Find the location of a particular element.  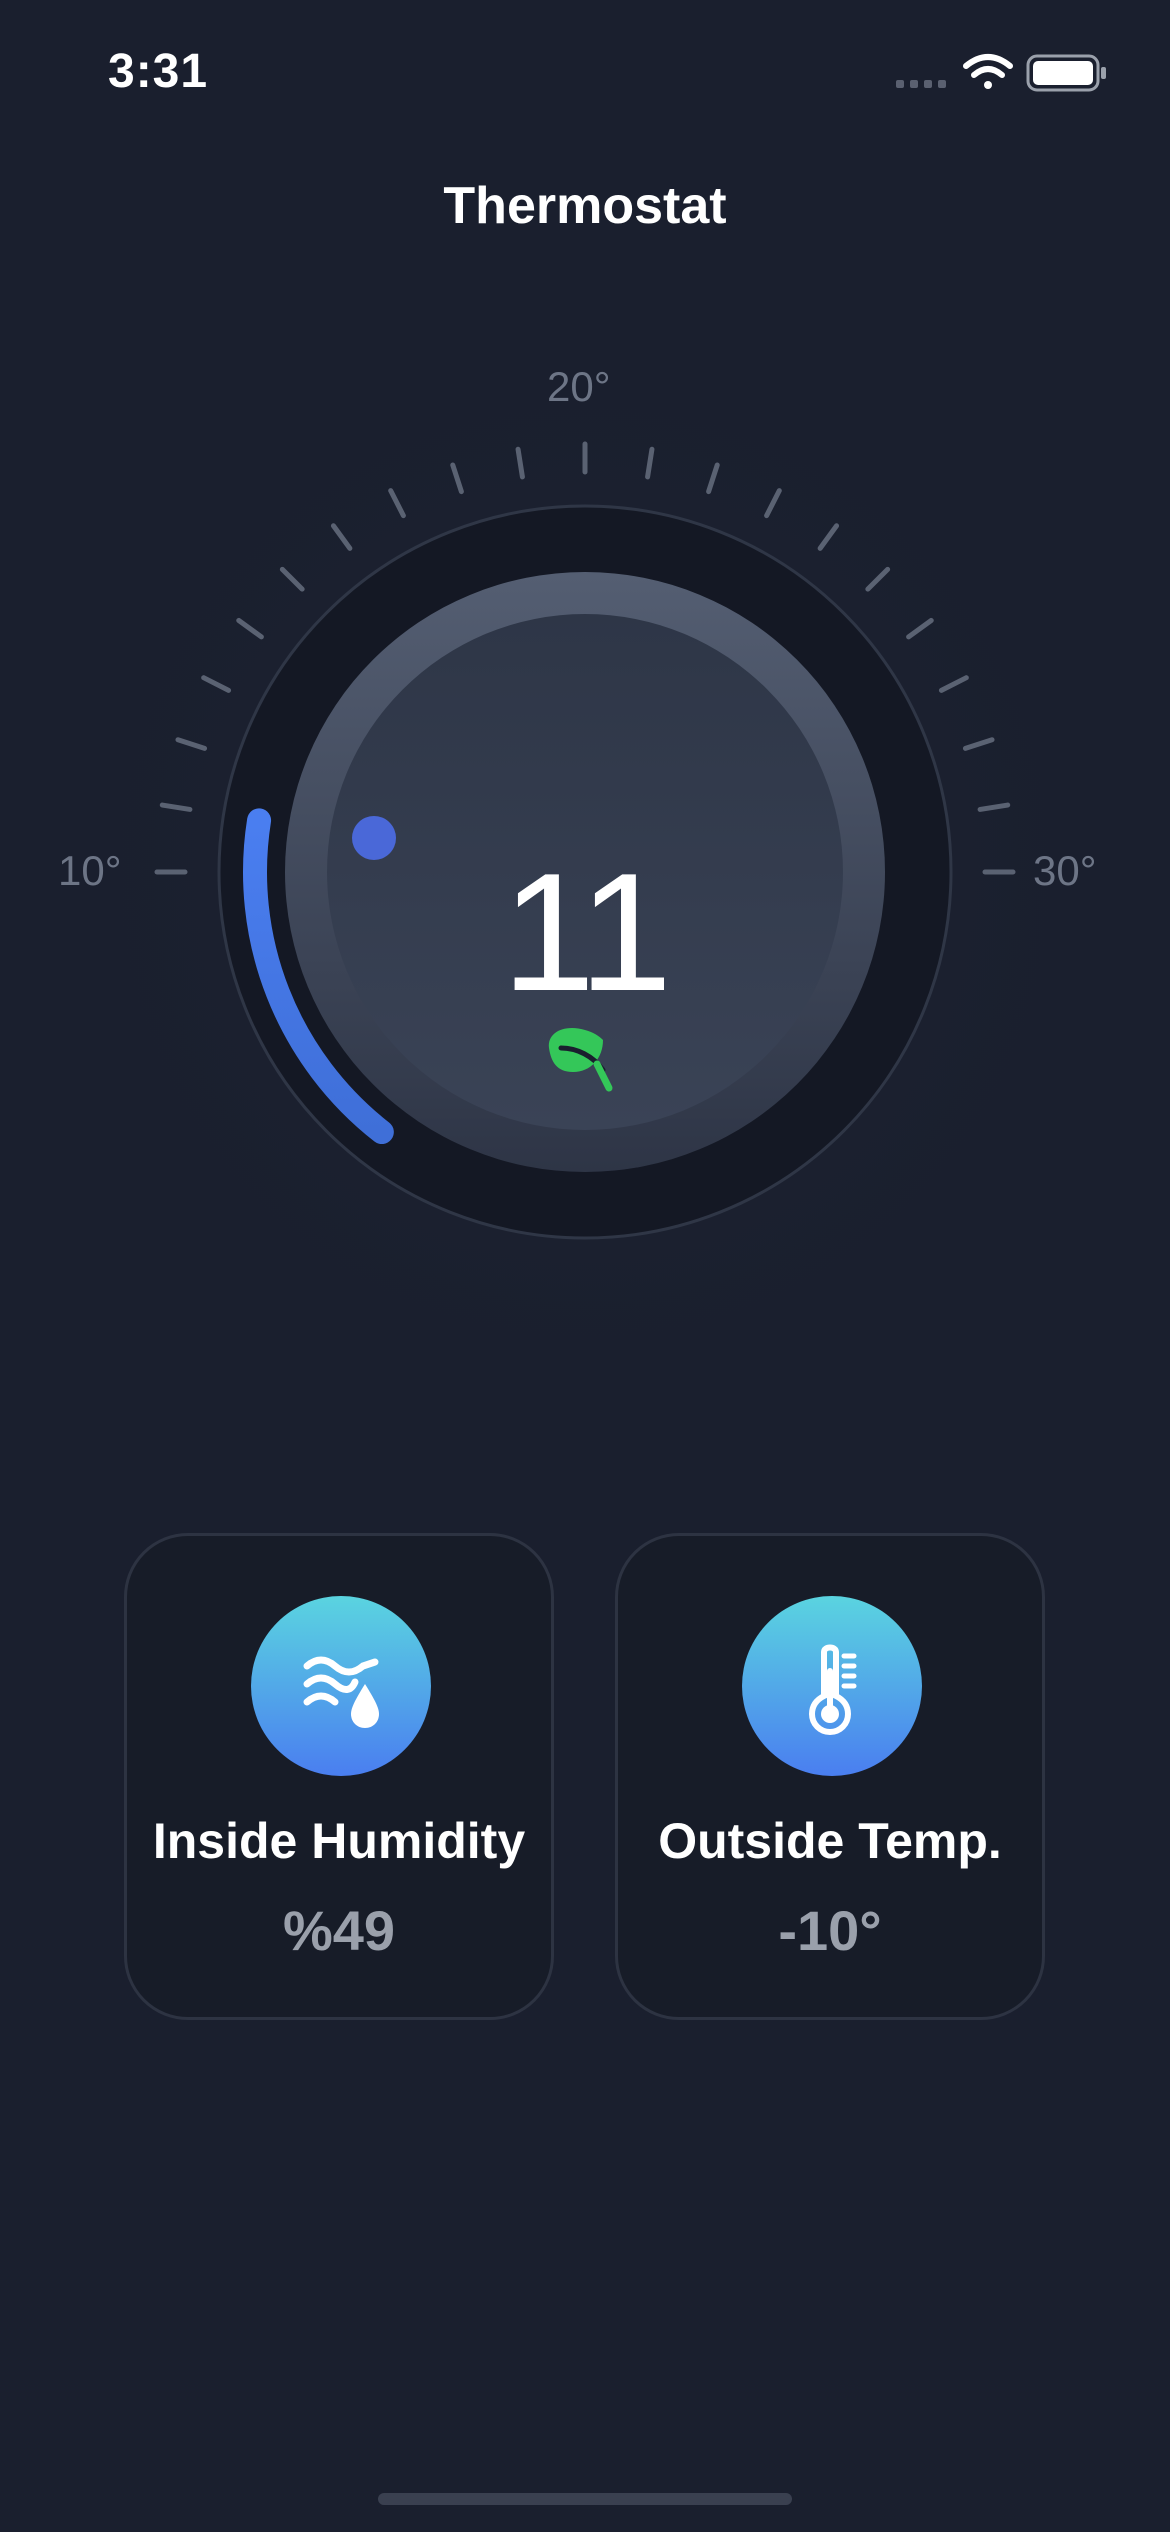

thermometer-icon-circle is located at coordinates (832, 1686).